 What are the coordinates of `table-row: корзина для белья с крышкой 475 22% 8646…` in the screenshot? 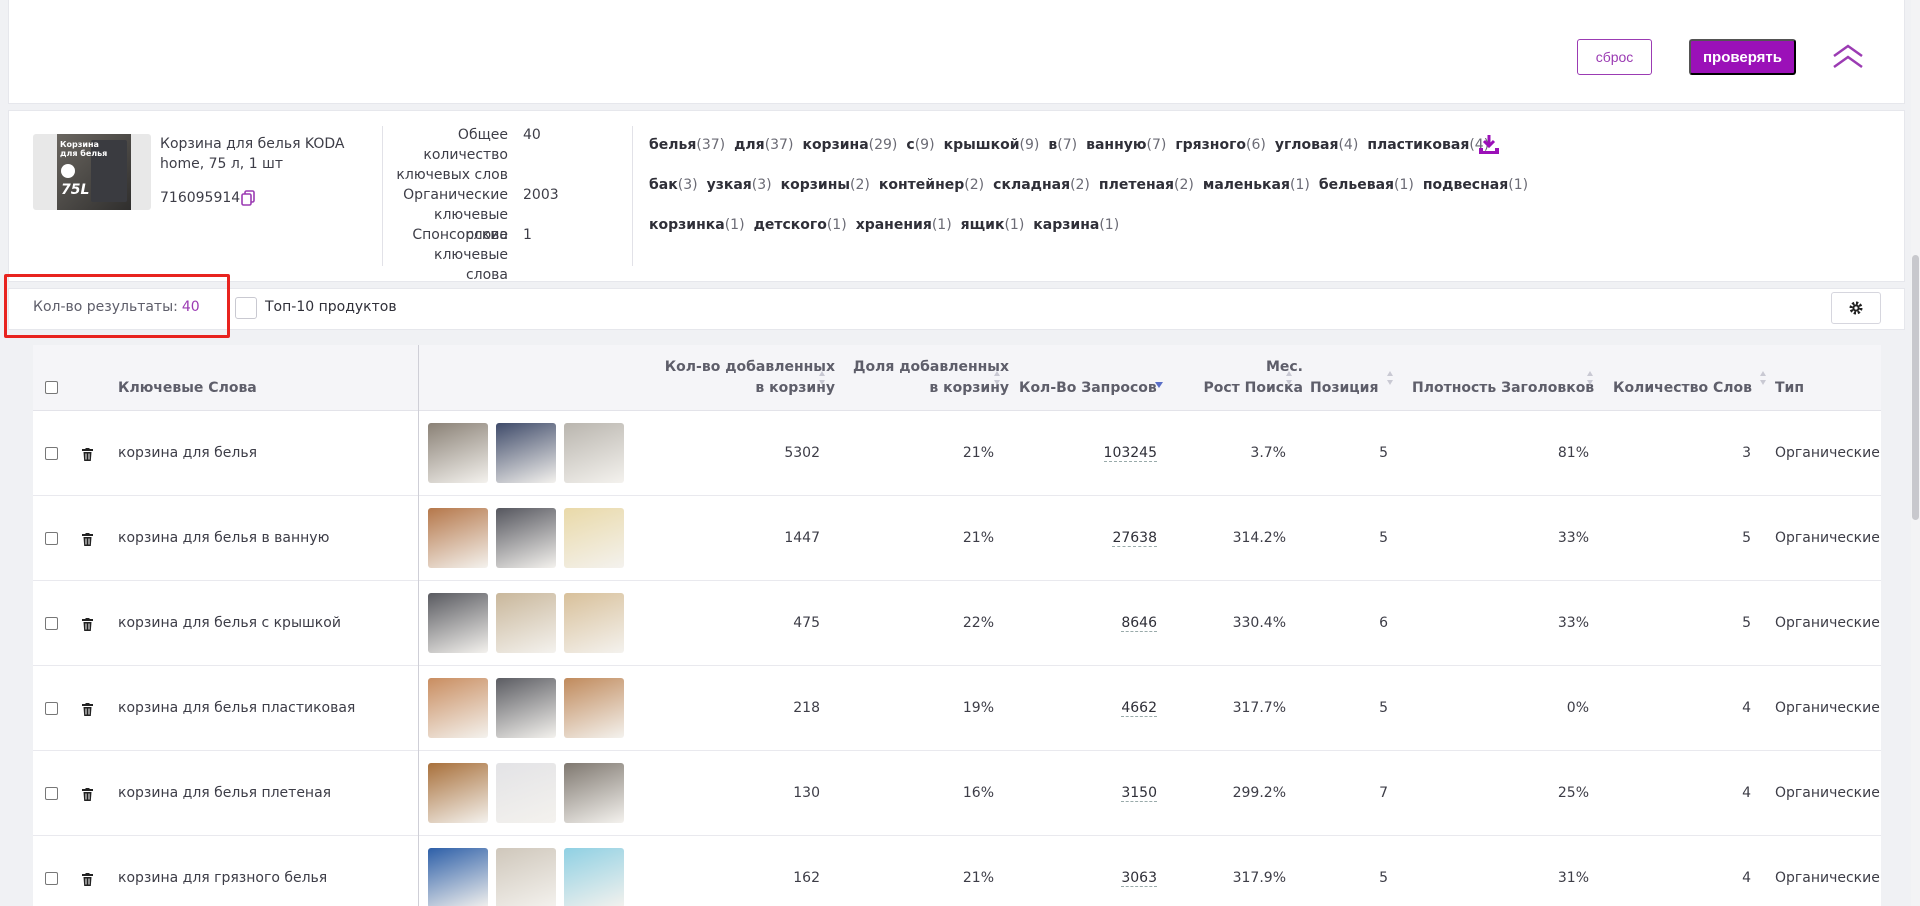 It's located at (957, 623).